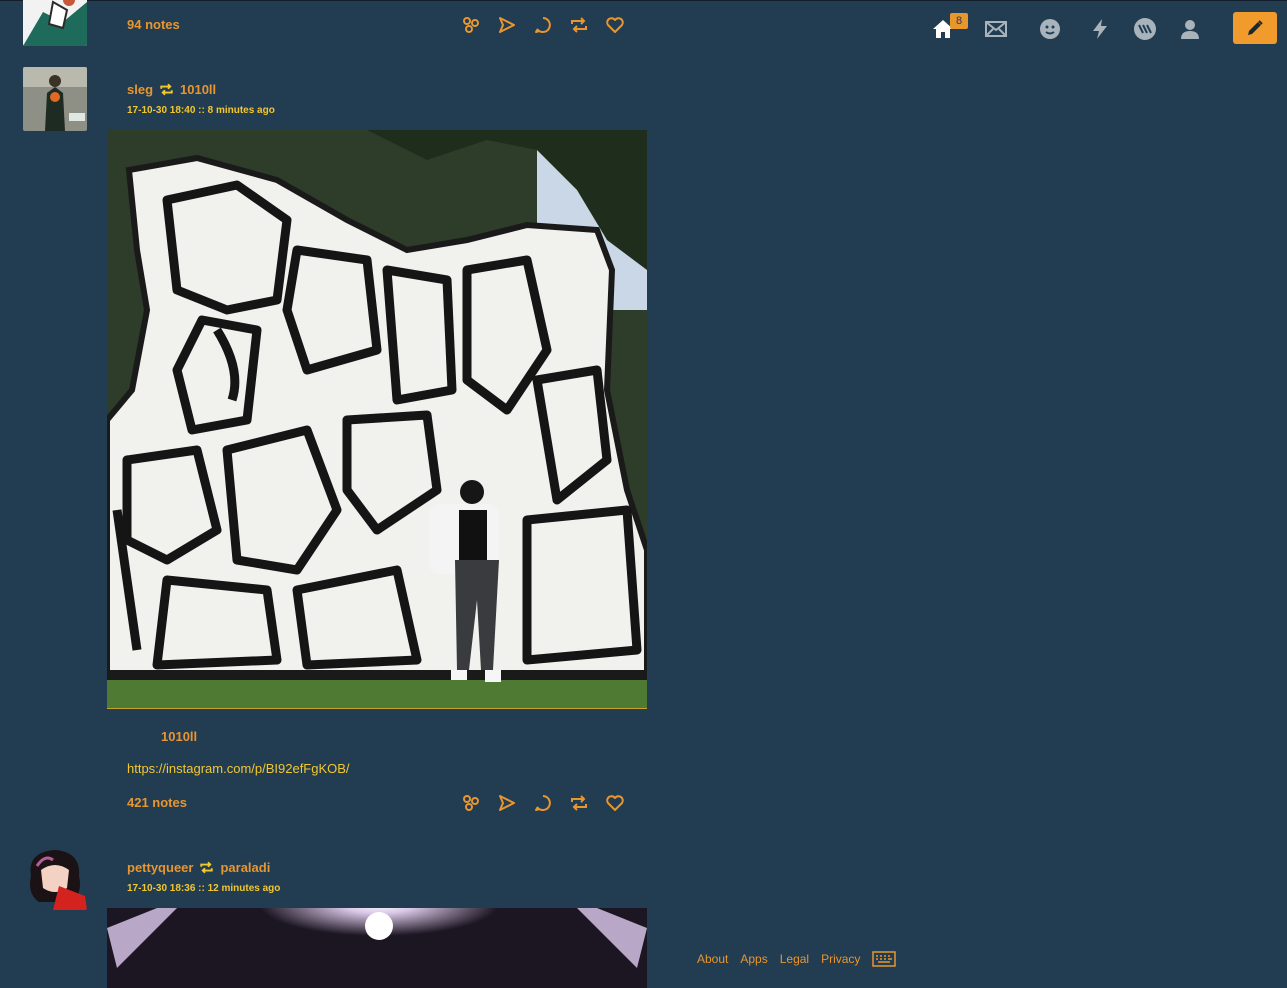  I want to click on reblogged-from-link: 1010ll, so click(198, 89).